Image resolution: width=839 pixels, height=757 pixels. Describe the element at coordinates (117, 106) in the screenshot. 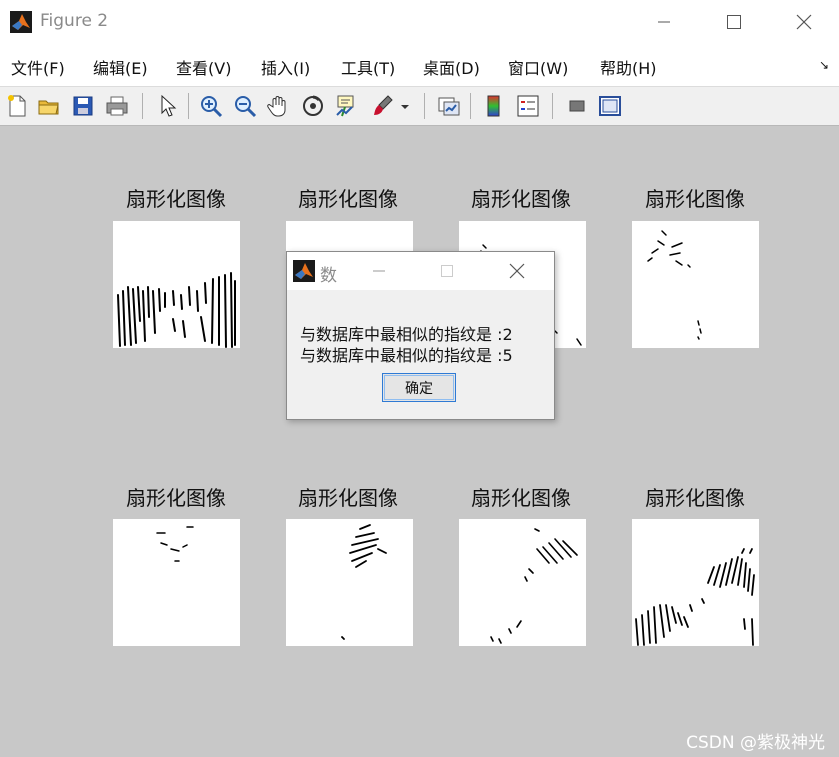

I see `print-icon` at that location.